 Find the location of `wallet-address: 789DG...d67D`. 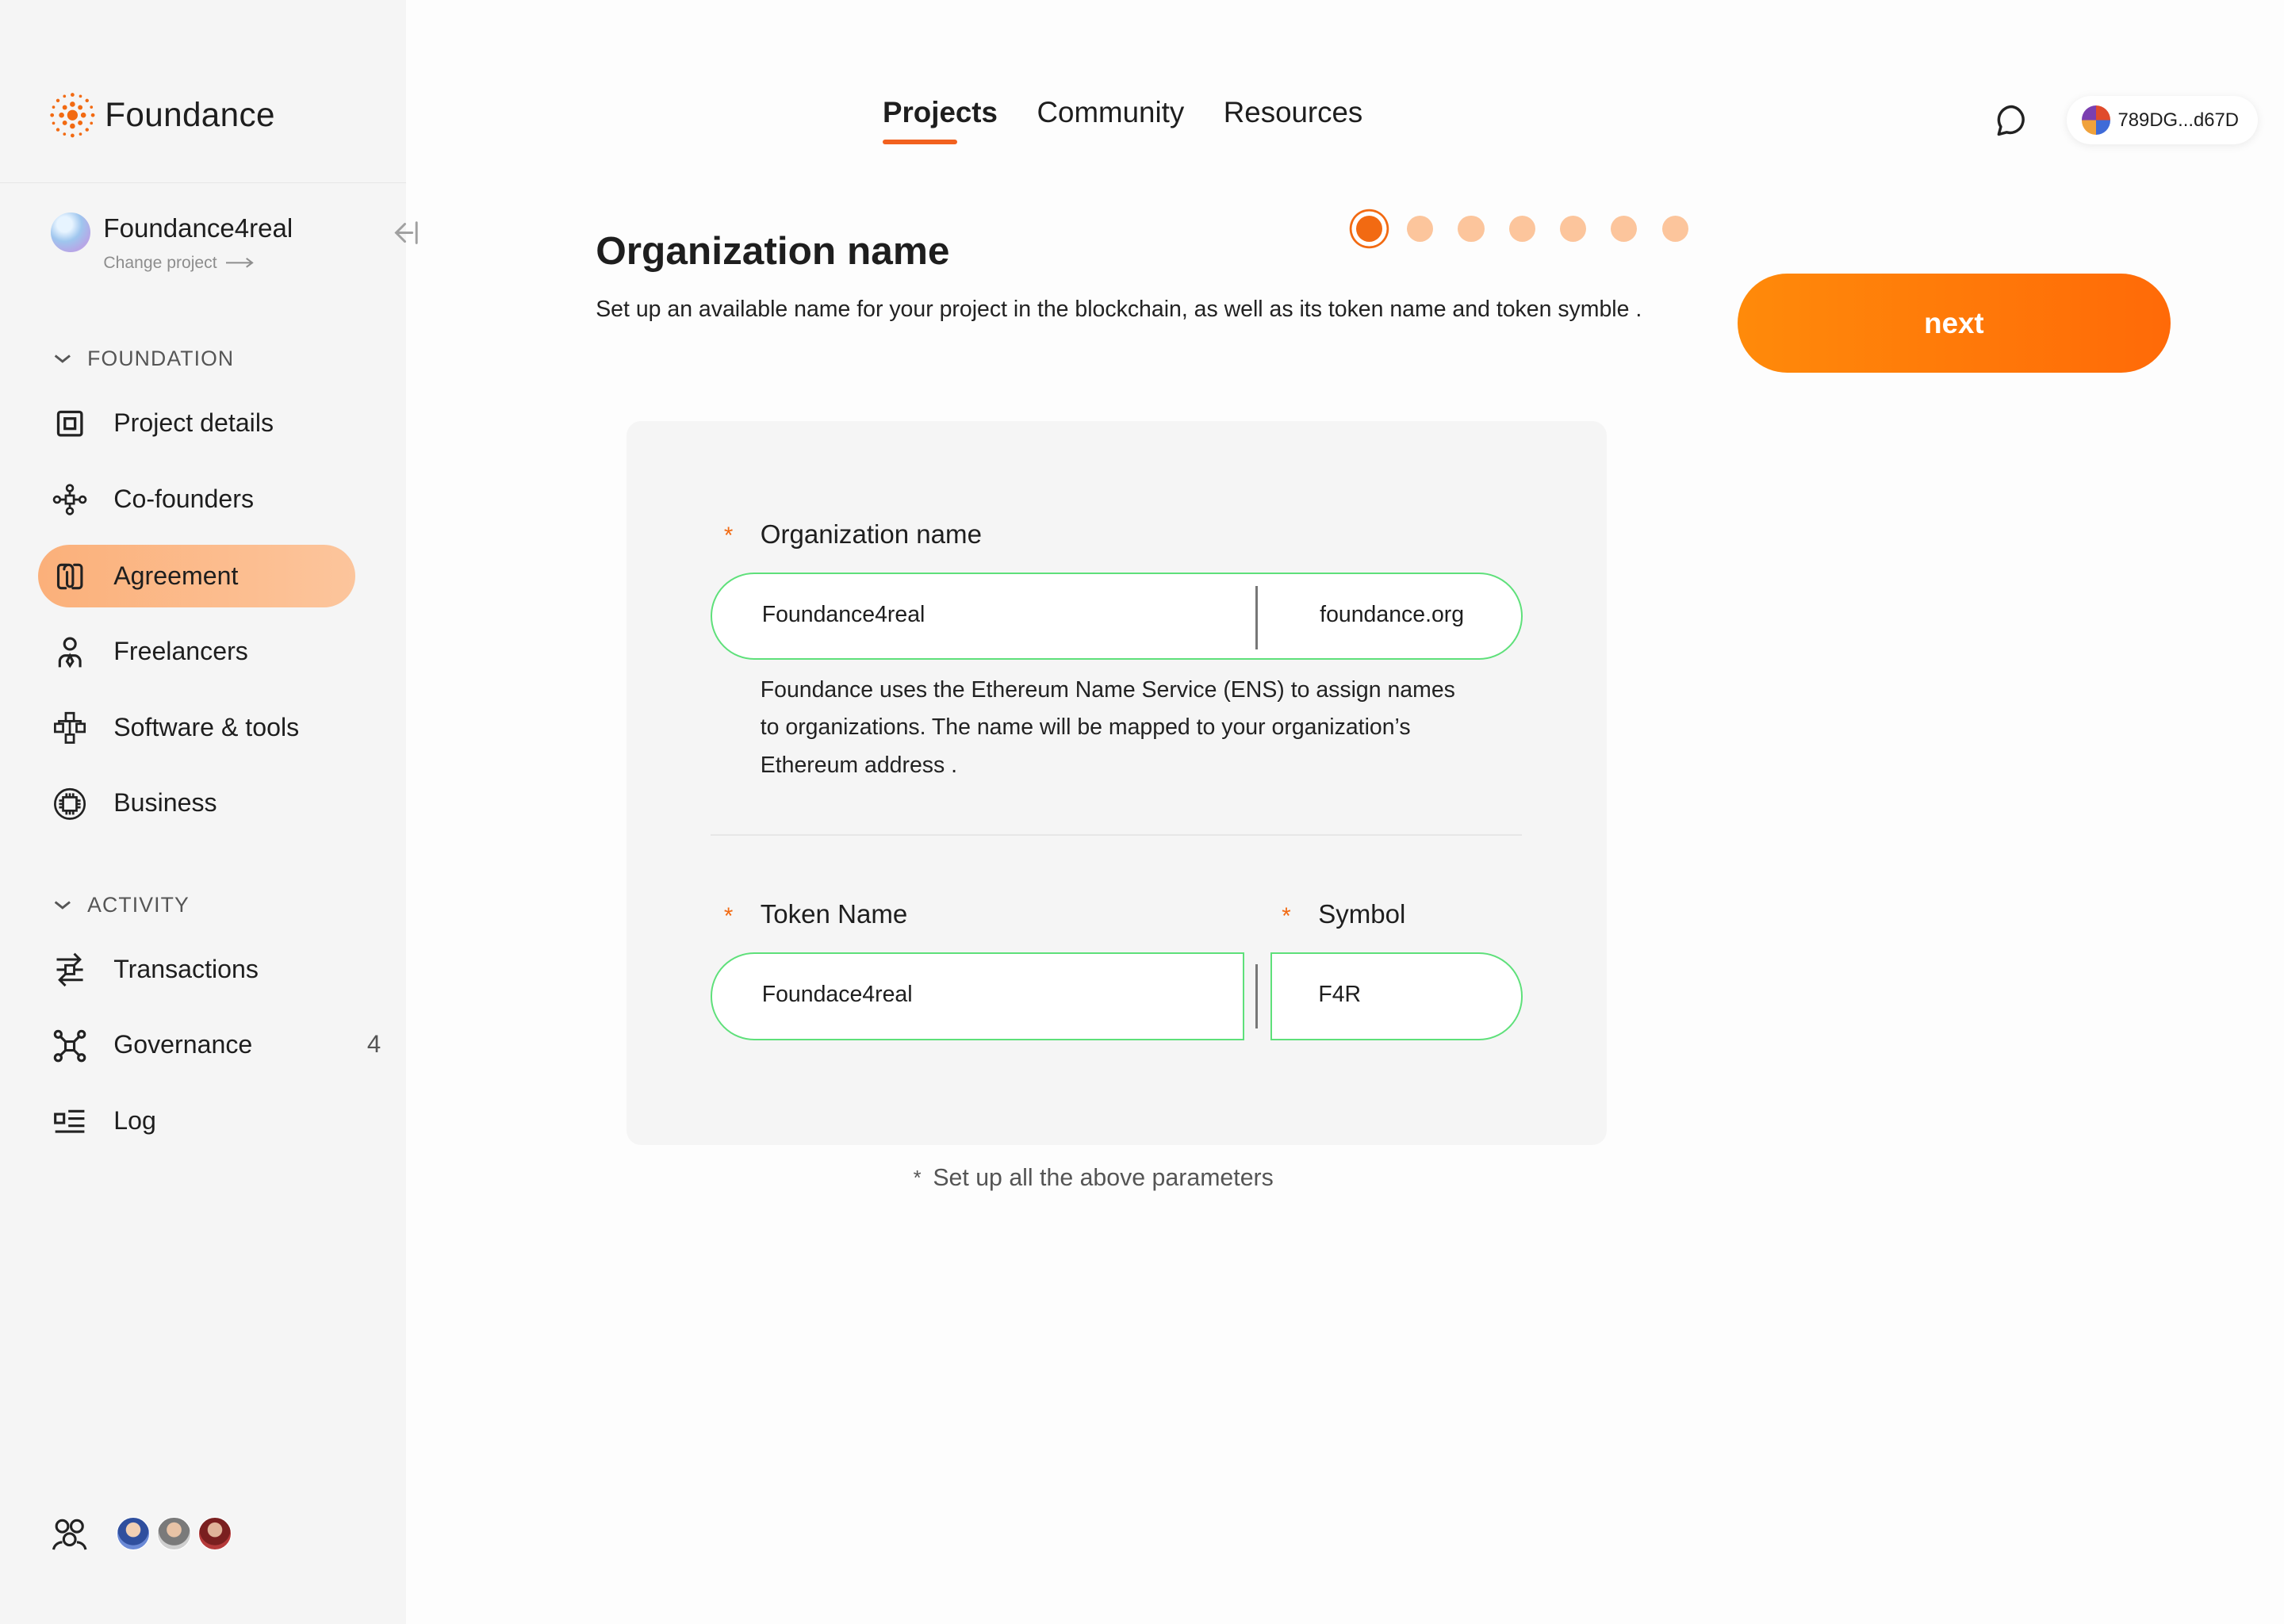

wallet-address: 789DG...d67D is located at coordinates (2178, 120).